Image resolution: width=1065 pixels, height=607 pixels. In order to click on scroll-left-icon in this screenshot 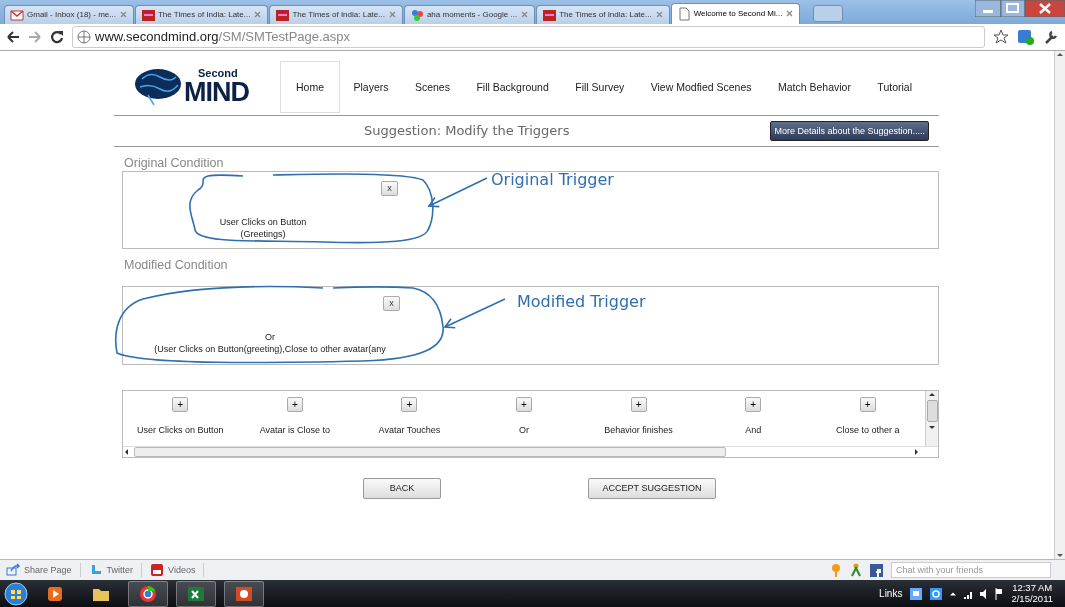, I will do `click(126, 451)`.